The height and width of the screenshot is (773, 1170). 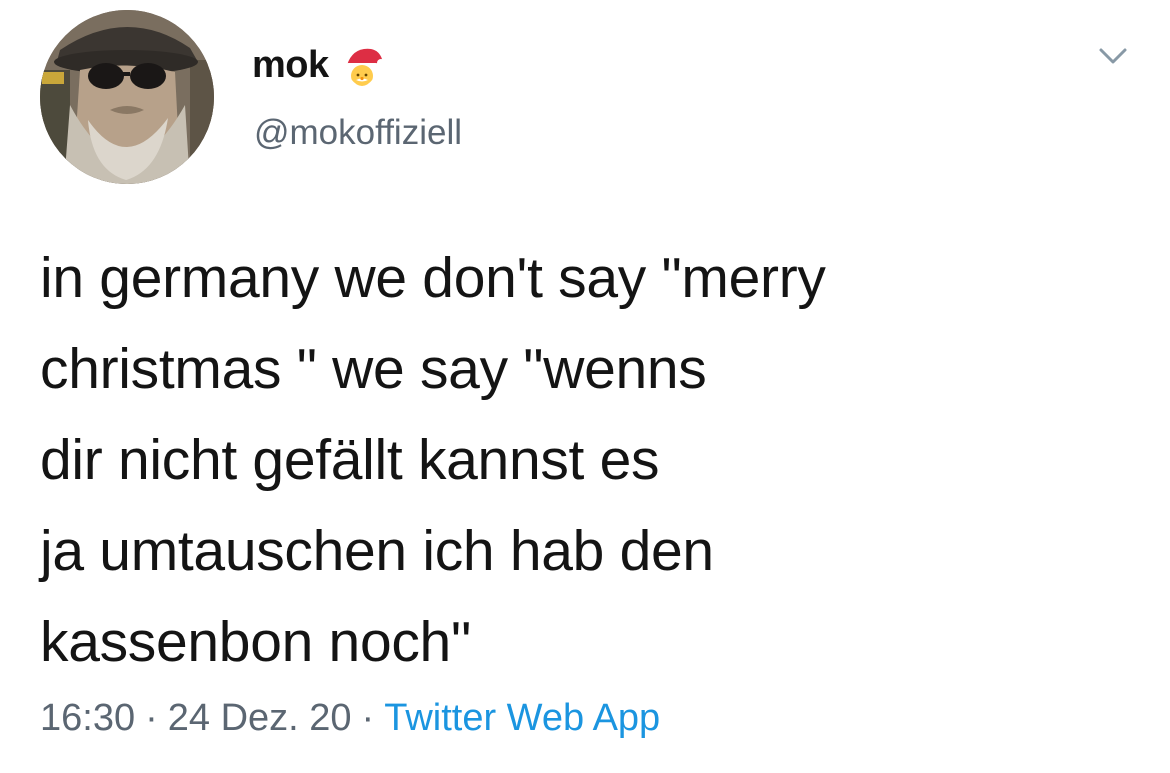 I want to click on tweet-meta: 16:30 · 24 Dez. 20 · Twitter Web App, so click(x=350, y=718).